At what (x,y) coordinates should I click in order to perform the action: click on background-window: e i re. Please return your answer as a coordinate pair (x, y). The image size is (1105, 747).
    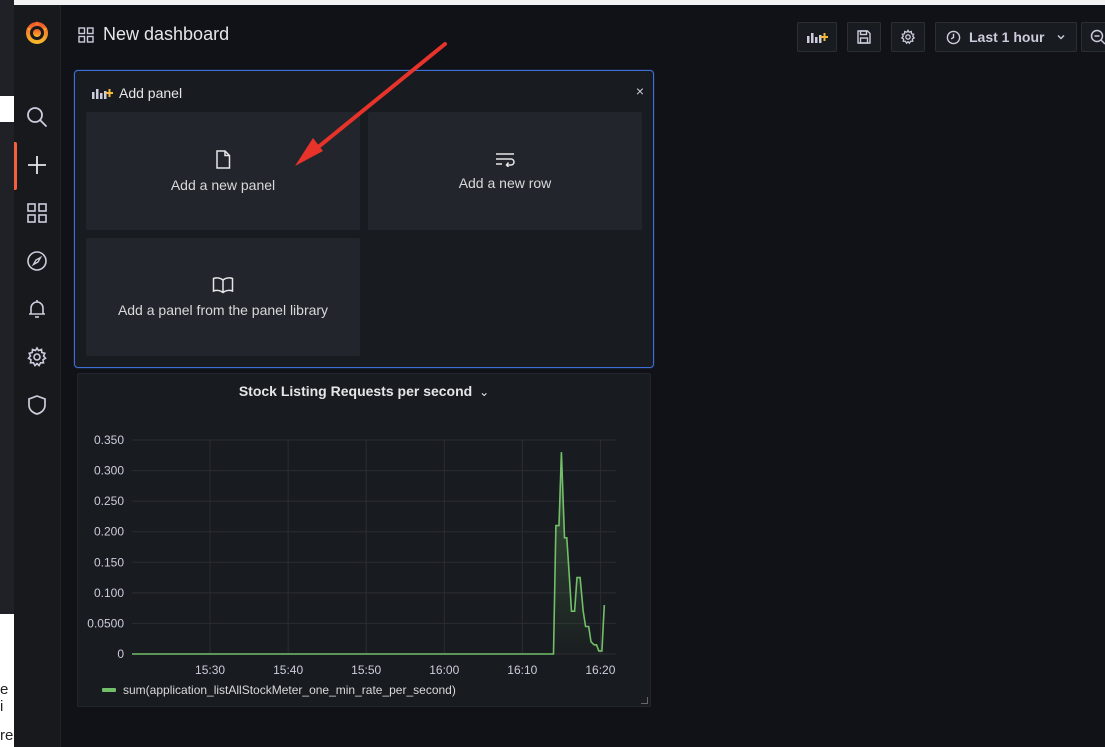
    Looking at the image, I should click on (7, 373).